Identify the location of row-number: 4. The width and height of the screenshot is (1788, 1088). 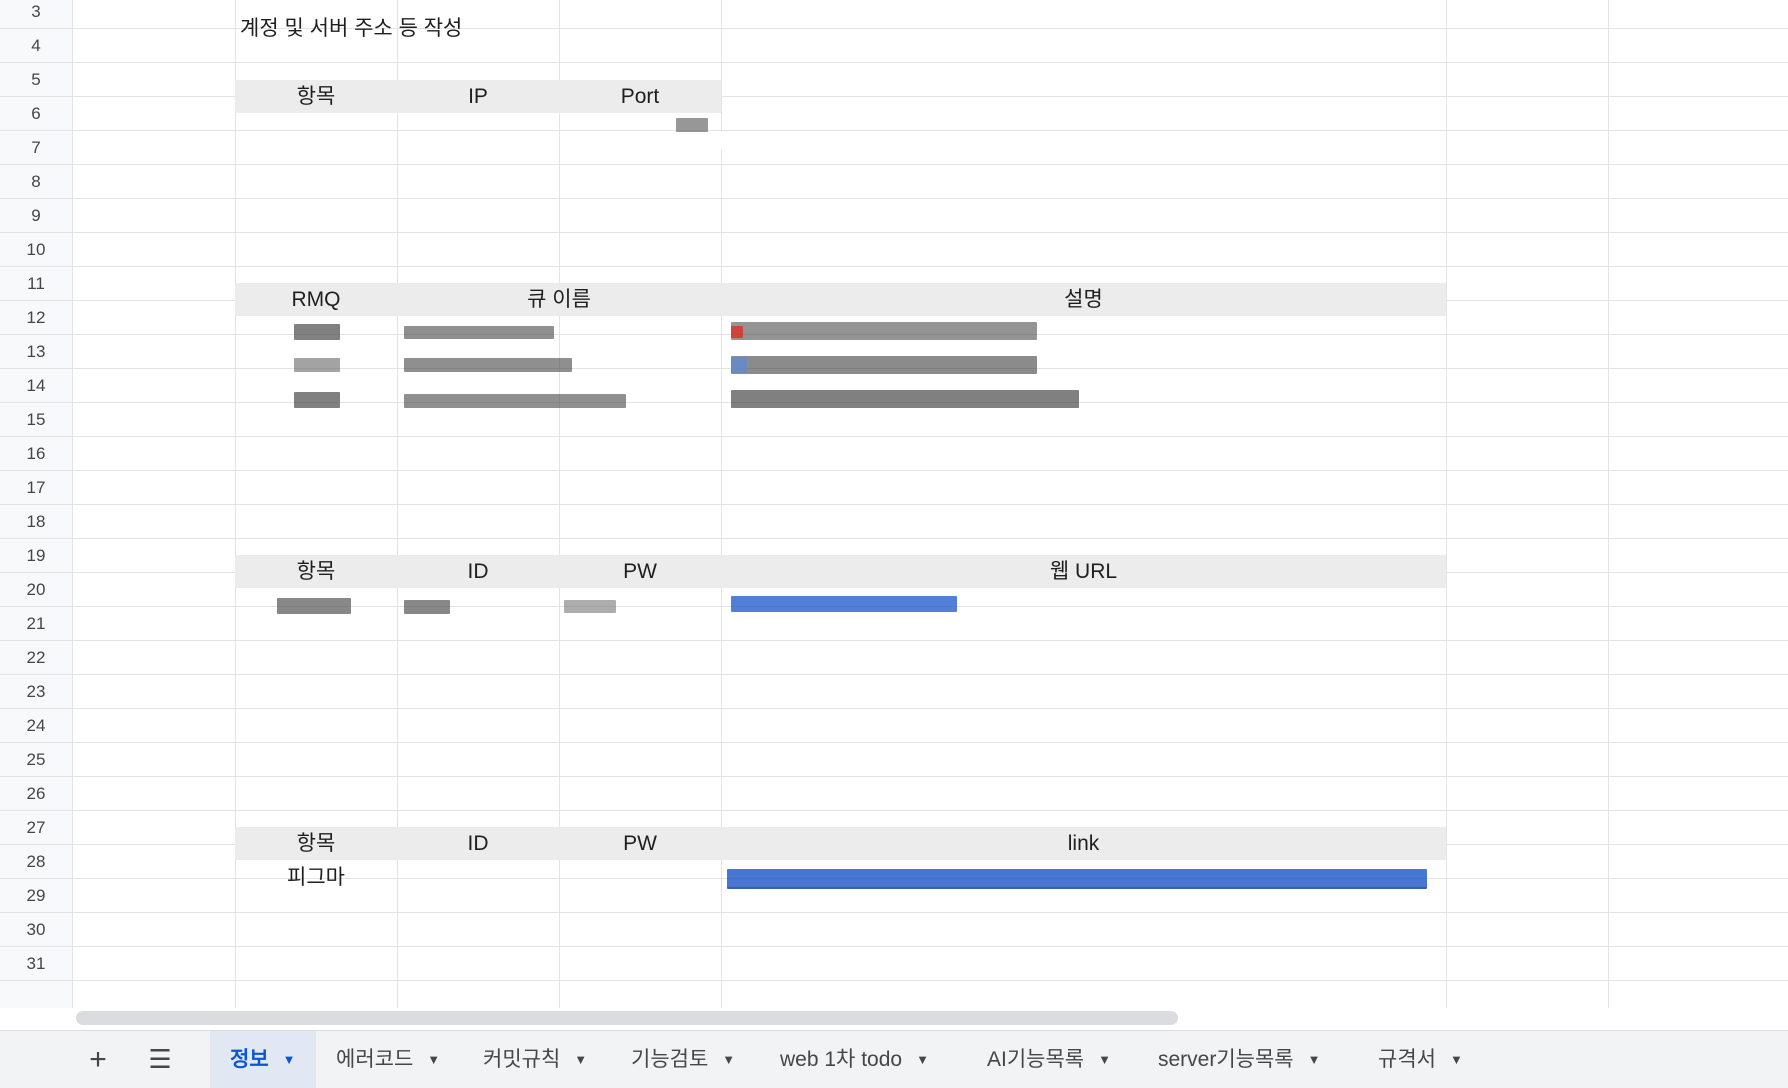
(36, 46).